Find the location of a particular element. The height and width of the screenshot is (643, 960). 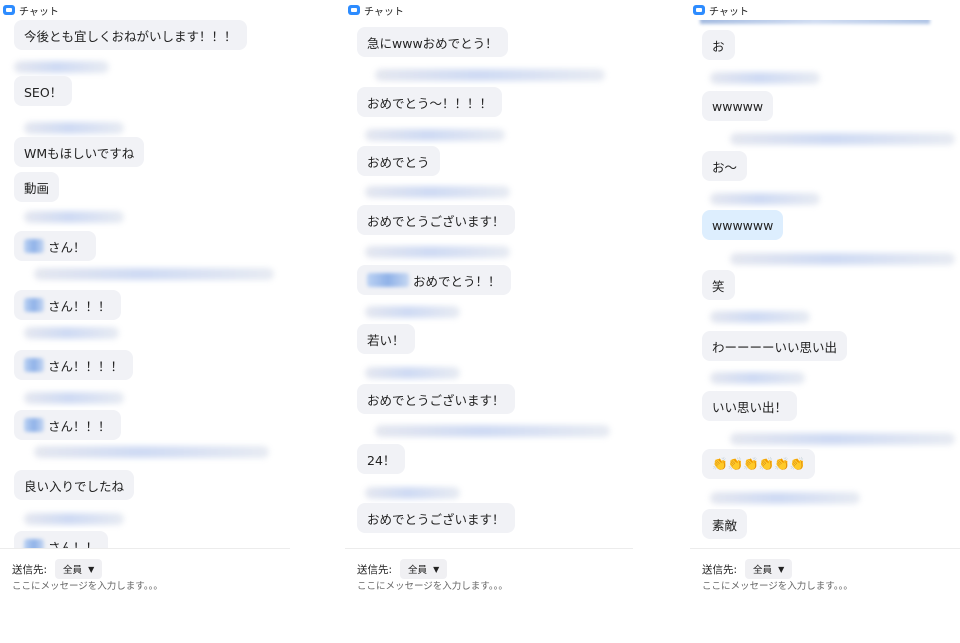

message-bubble: wwwww is located at coordinates (738, 106).